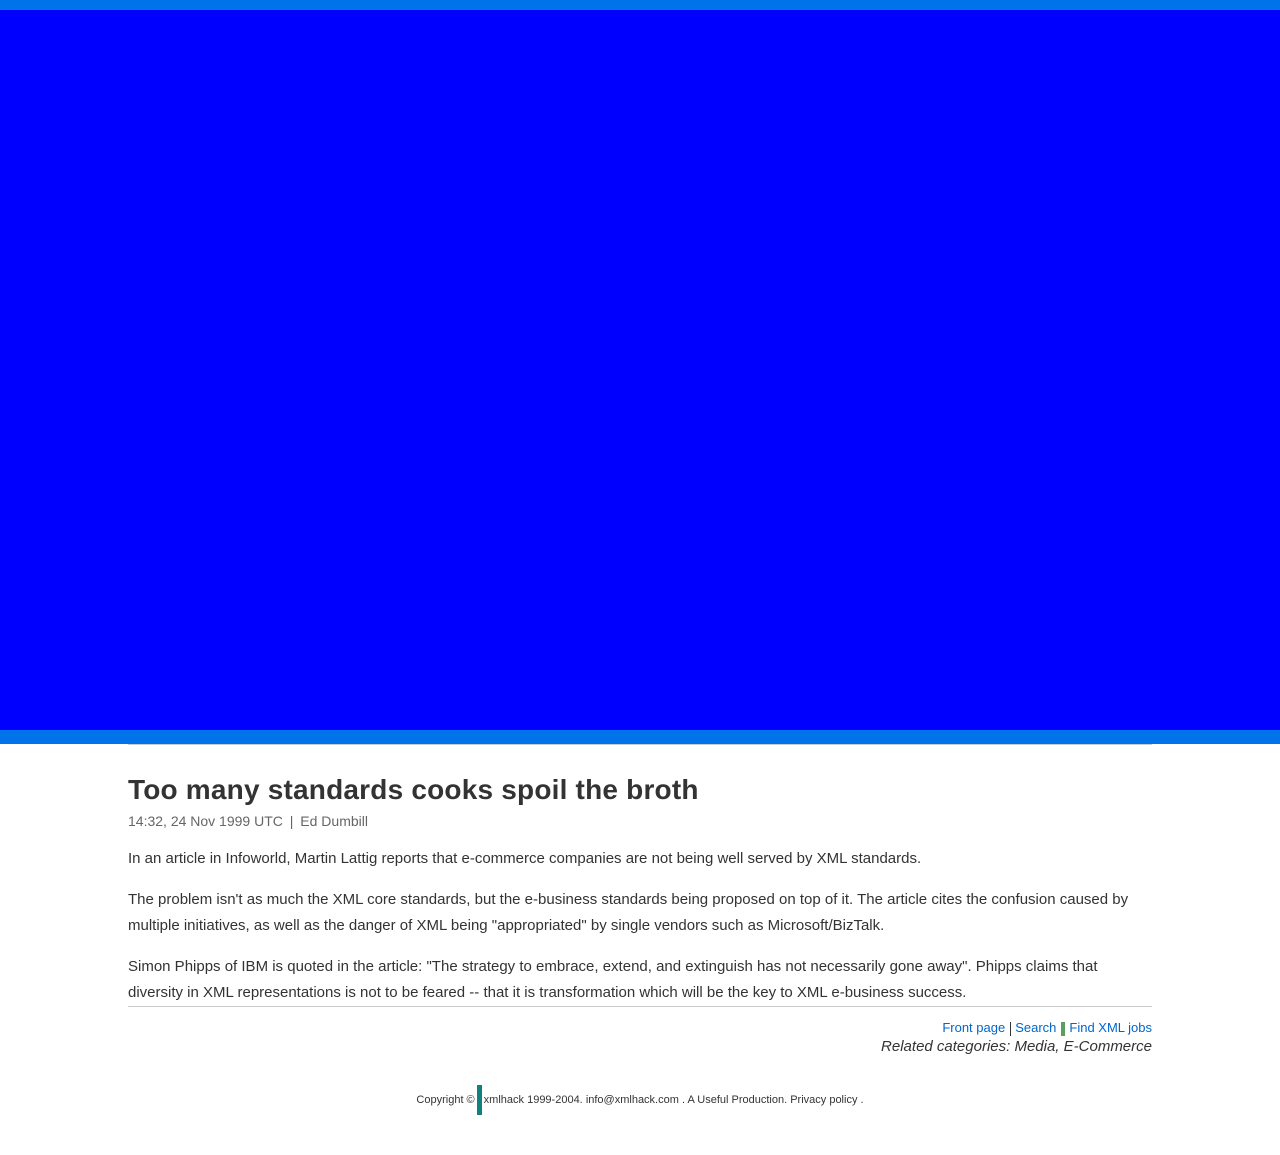  What do you see at coordinates (205, 821) in the screenshot?
I see `byline-timestamp: 14:32, 24 Nov 1999 UTC` at bounding box center [205, 821].